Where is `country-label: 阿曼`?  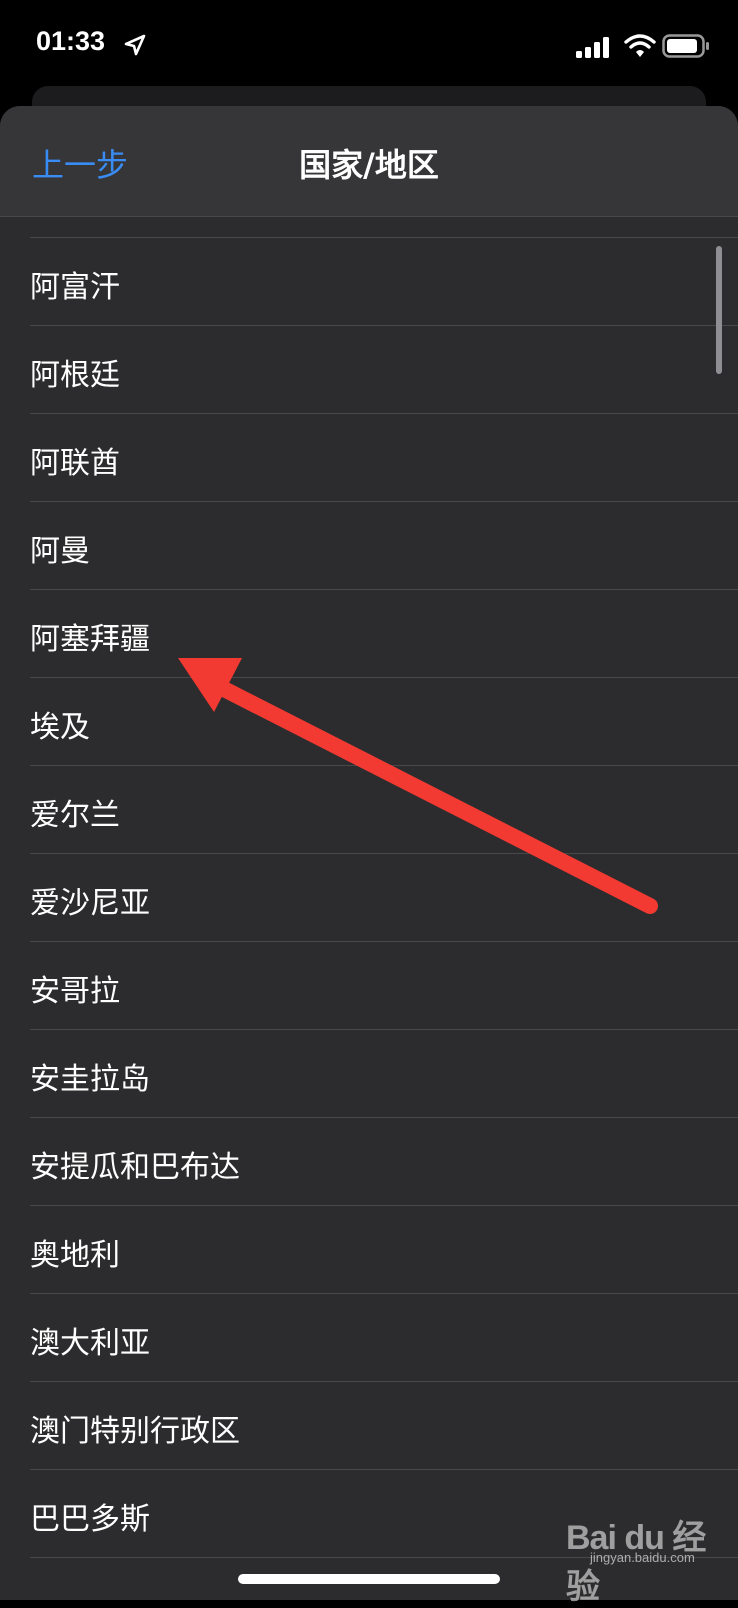 country-label: 阿曼 is located at coordinates (60, 551).